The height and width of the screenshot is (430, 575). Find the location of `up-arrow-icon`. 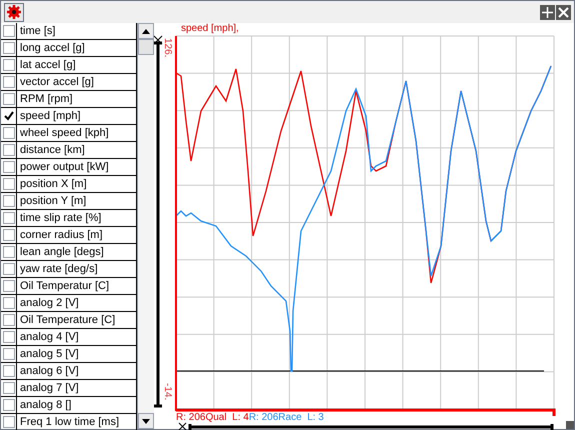

up-arrow-icon is located at coordinates (146, 31).